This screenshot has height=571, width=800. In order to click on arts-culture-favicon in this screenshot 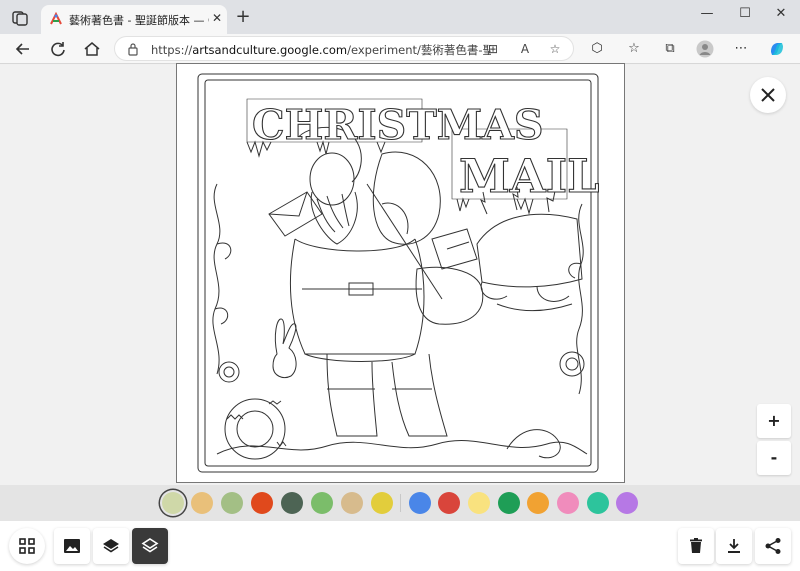, I will do `click(56, 18)`.